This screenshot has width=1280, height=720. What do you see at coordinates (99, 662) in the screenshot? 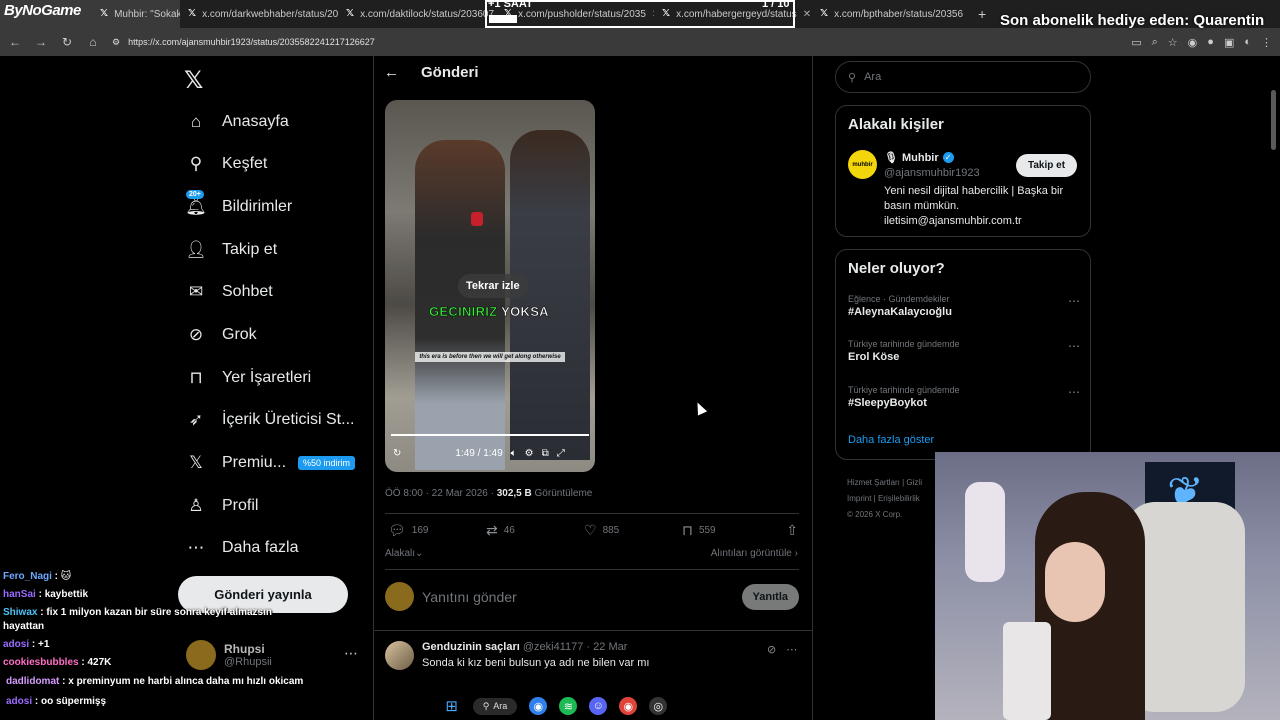
I see `chat-text: 427K` at bounding box center [99, 662].